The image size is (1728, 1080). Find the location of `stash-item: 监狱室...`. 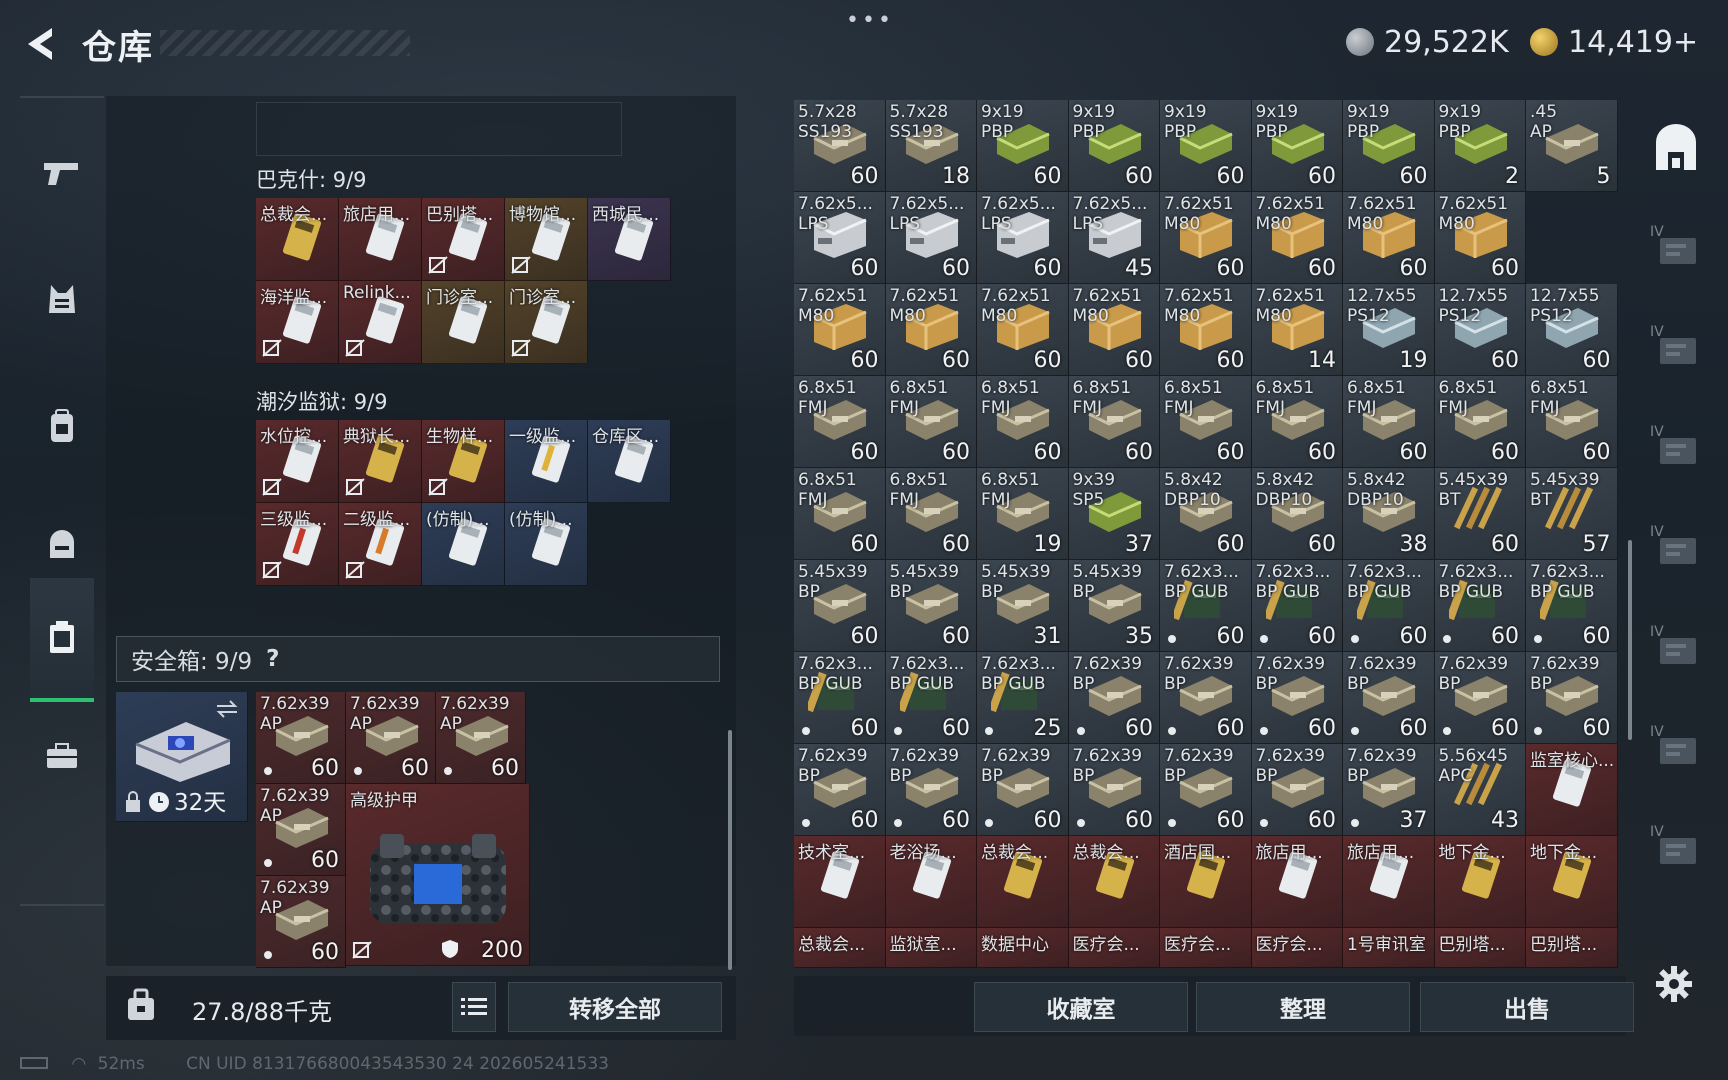

stash-item: 监狱室... is located at coordinates (931, 948).